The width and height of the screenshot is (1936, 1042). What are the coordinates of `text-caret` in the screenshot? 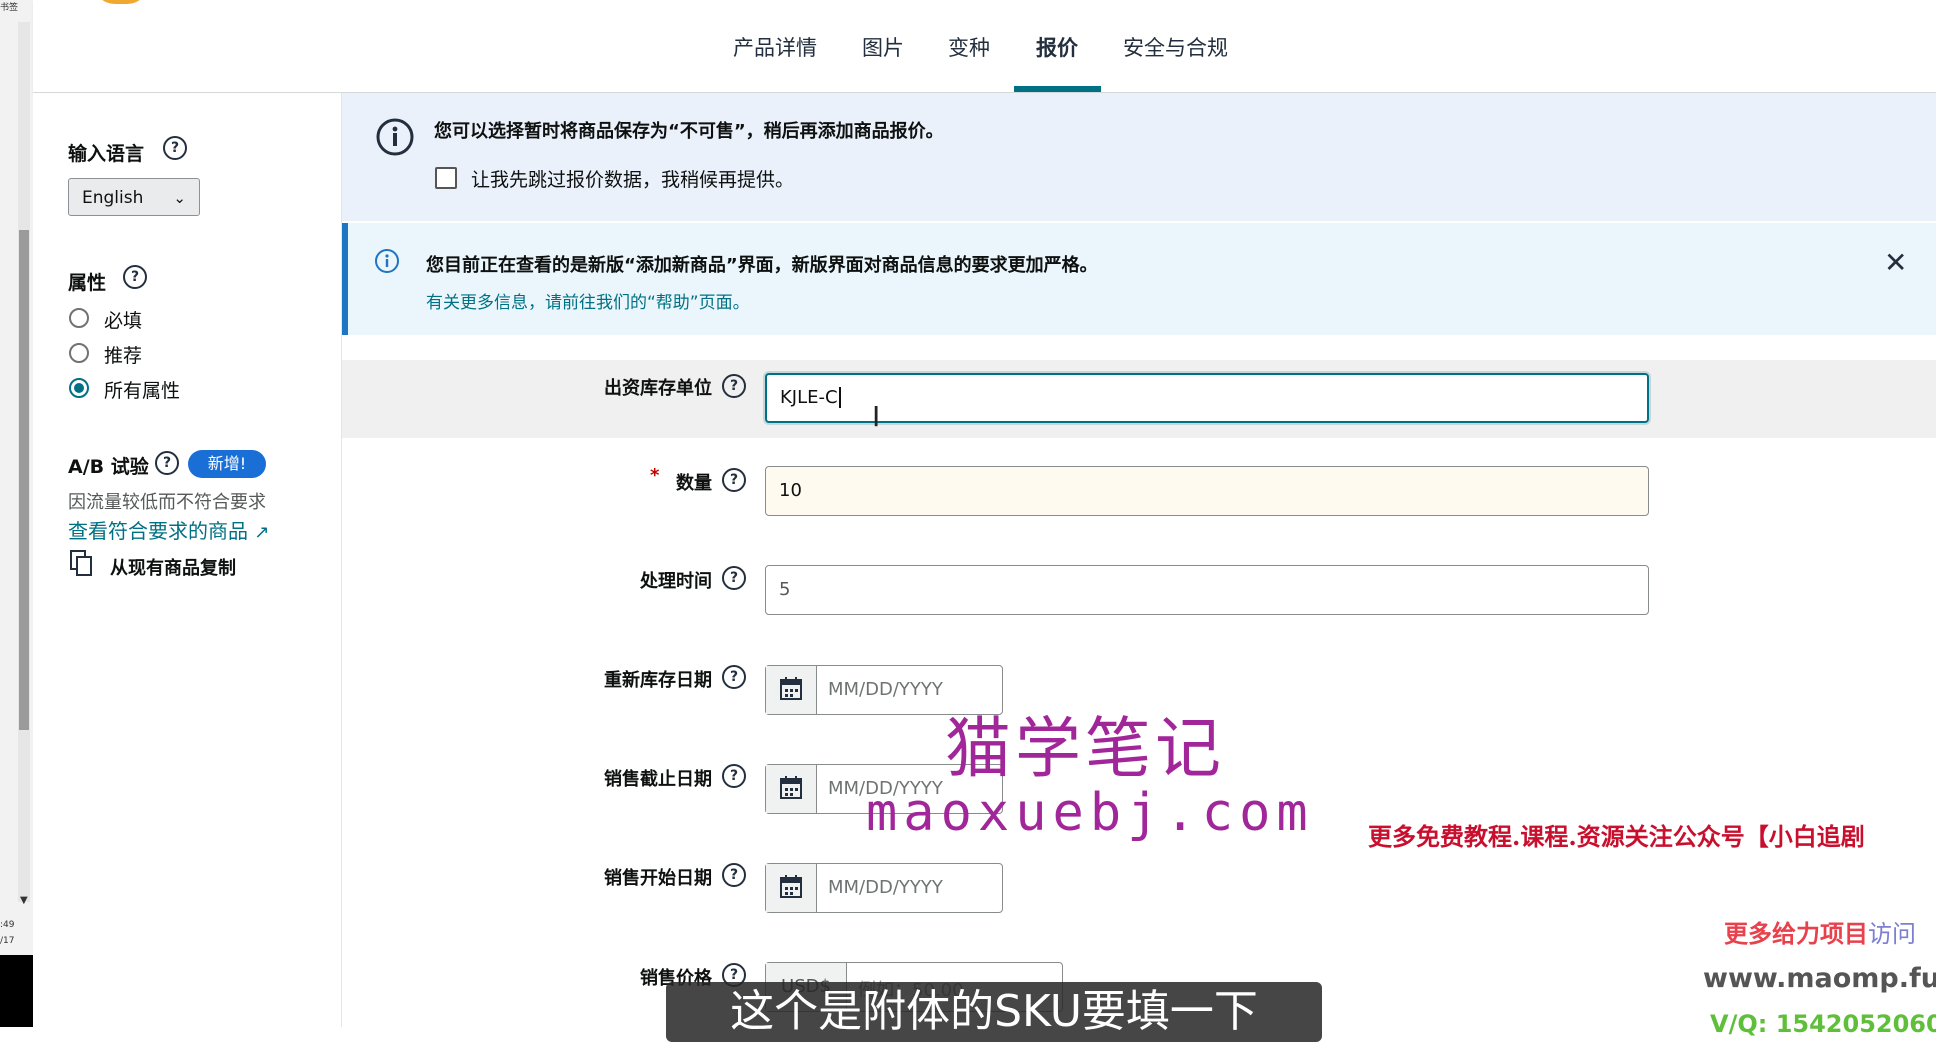 It's located at (839, 397).